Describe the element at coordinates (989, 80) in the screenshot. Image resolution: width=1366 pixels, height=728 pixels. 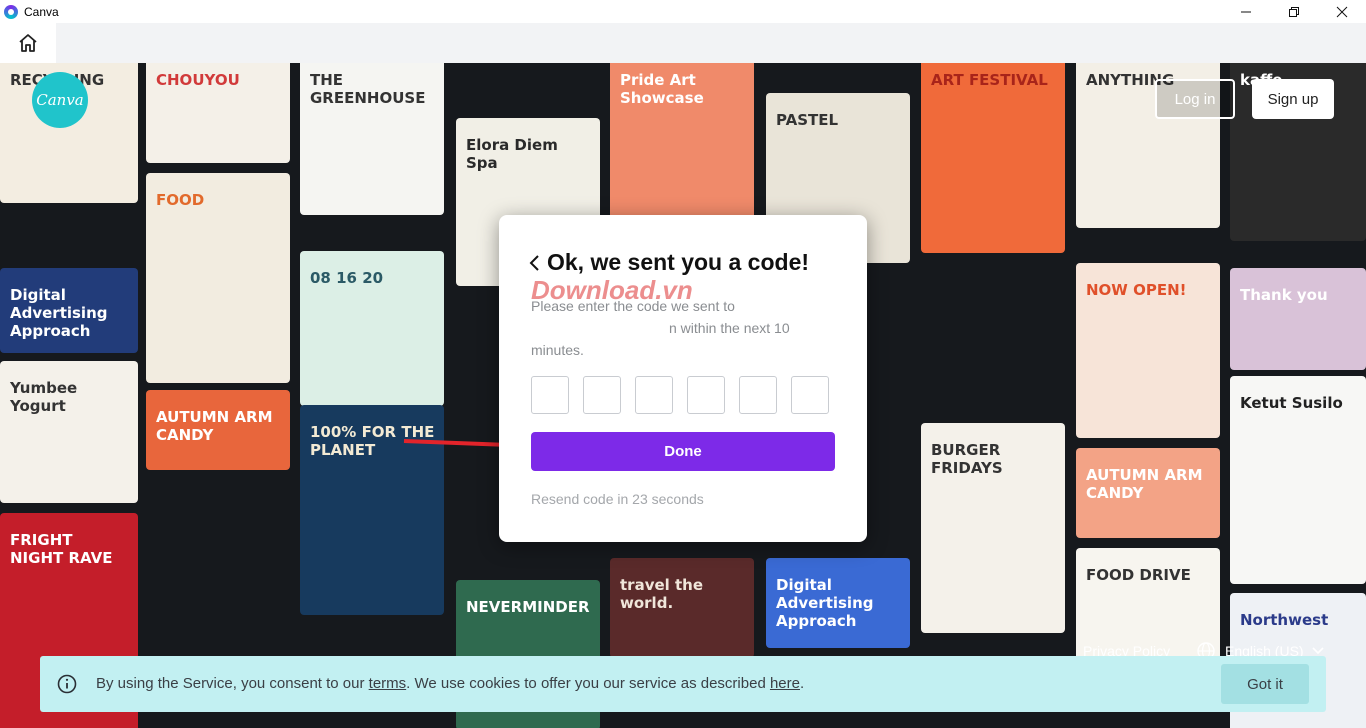
I see `template-thumbnail-text: ART FESTIVAL` at that location.